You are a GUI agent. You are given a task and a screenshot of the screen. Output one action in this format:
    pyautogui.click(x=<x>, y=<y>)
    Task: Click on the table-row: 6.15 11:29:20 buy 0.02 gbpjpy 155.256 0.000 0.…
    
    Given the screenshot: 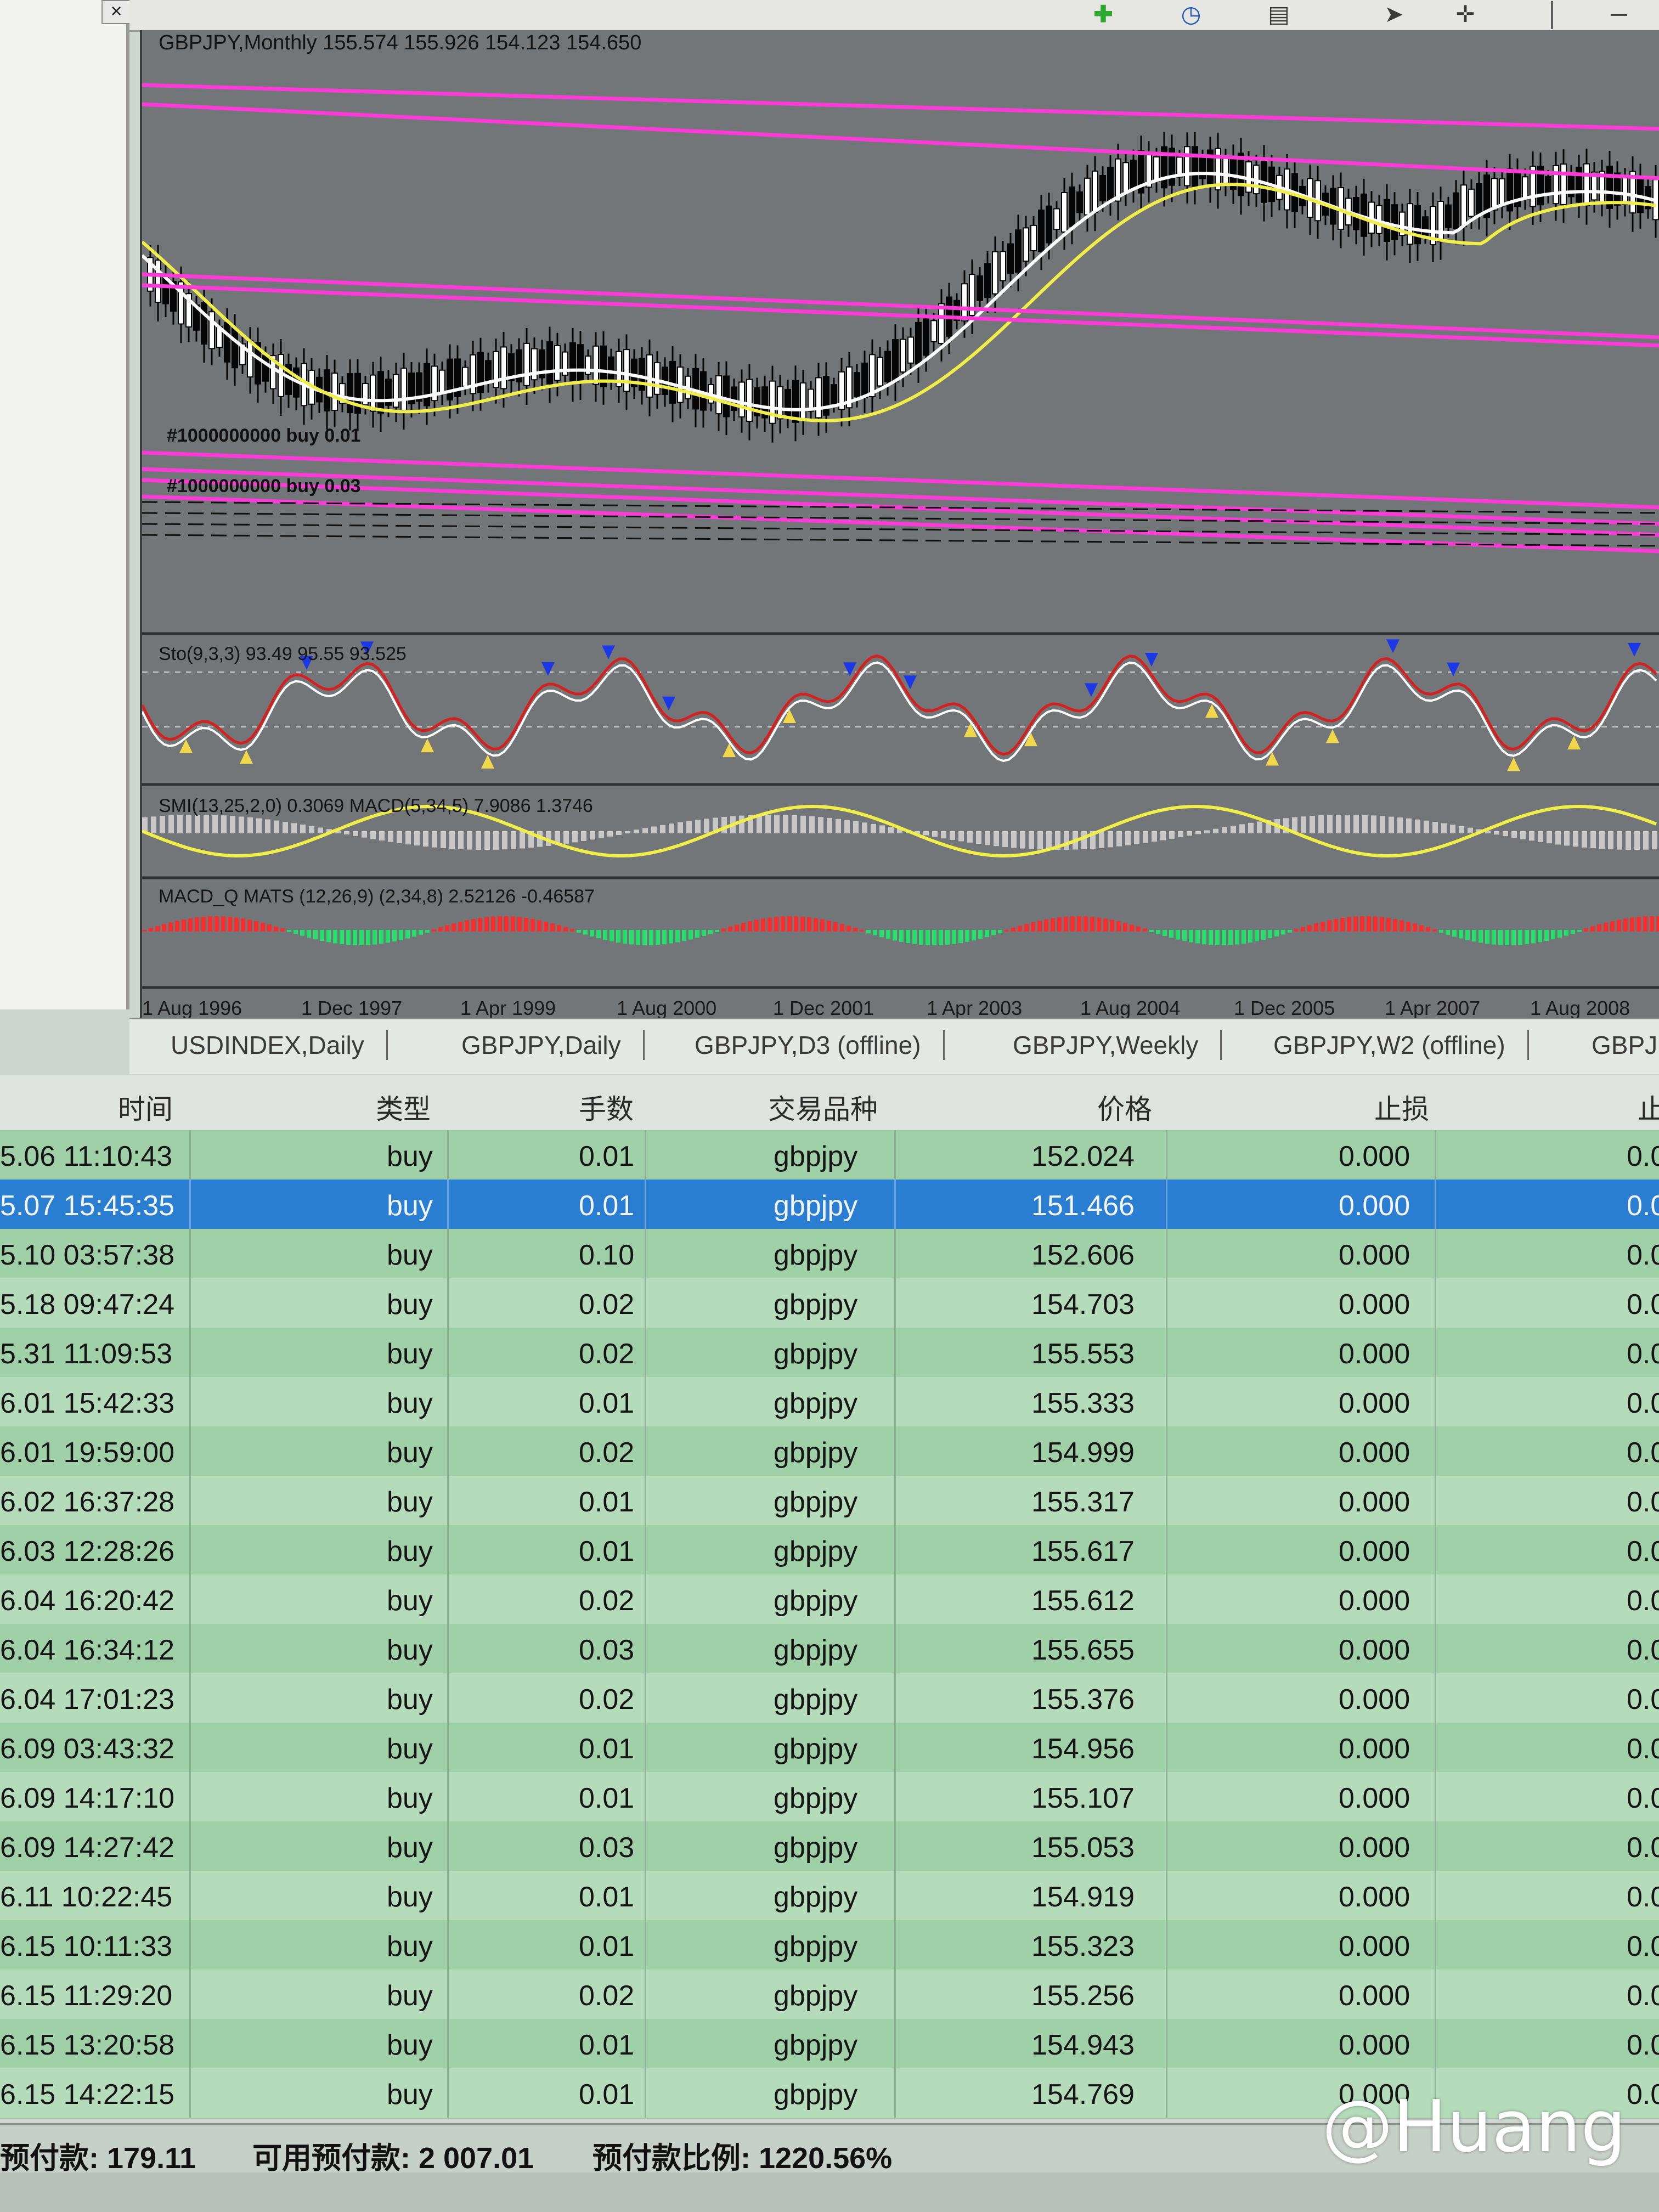 What is the action you would take?
    pyautogui.click(x=830, y=1995)
    